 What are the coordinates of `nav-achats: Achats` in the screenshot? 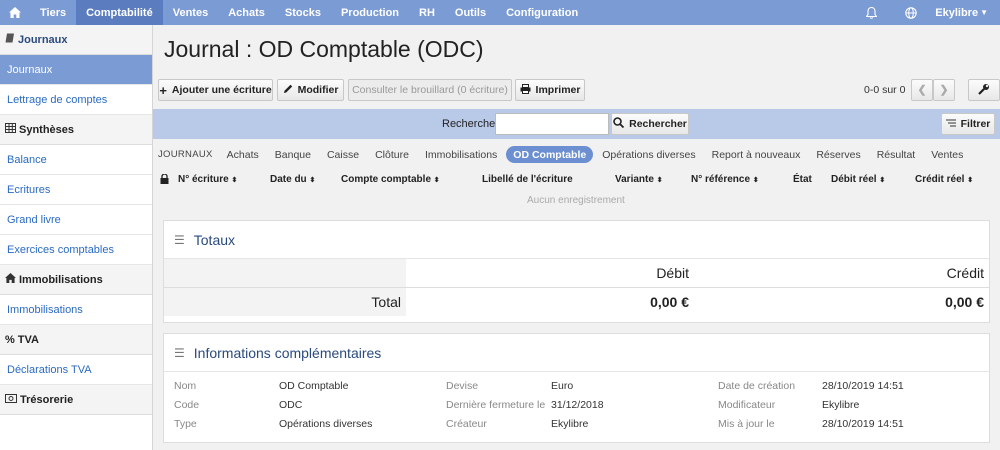 It's located at (246, 12).